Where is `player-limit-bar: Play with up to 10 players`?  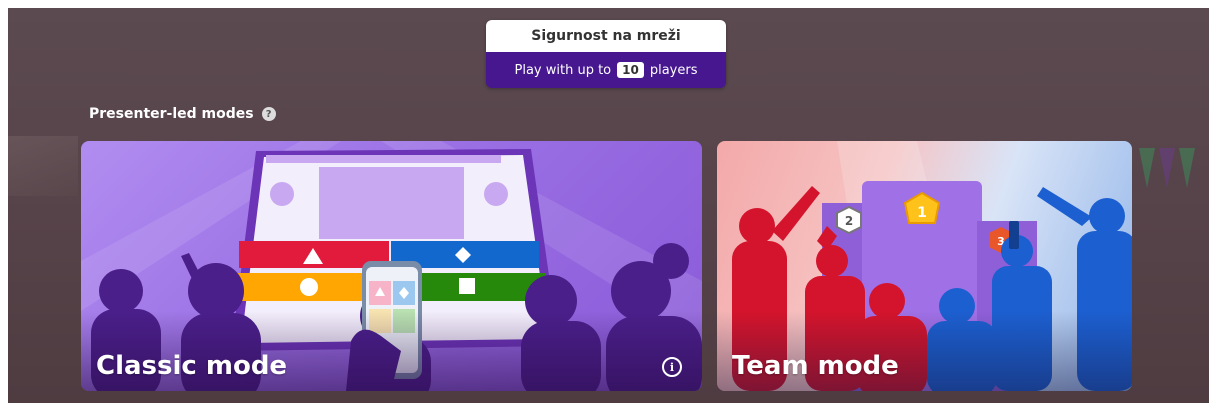 player-limit-bar: Play with up to 10 players is located at coordinates (606, 70).